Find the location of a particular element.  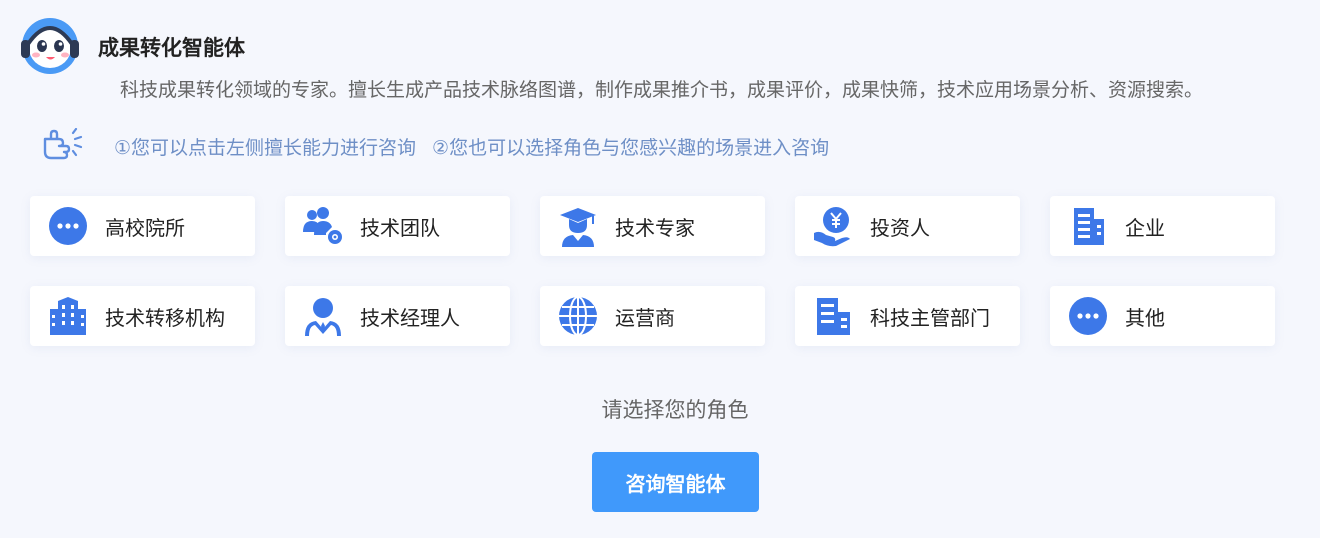

role-card-other: 其他 is located at coordinates (1162, 316).